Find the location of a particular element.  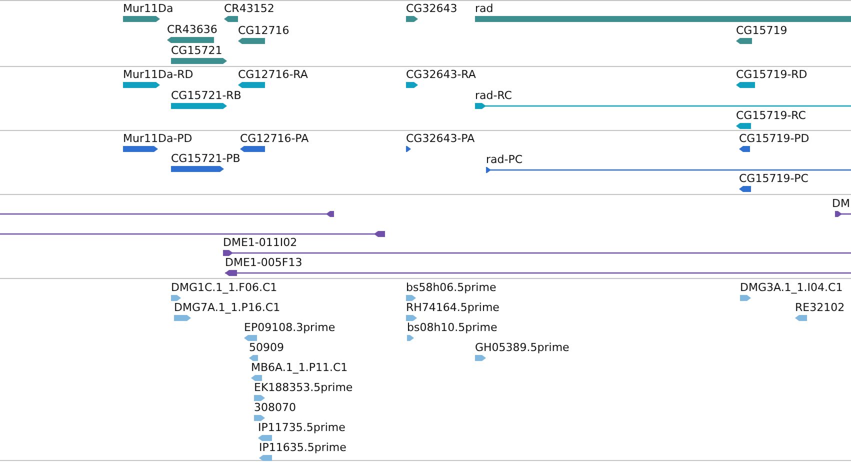

feature-label: 50909 is located at coordinates (266, 347).